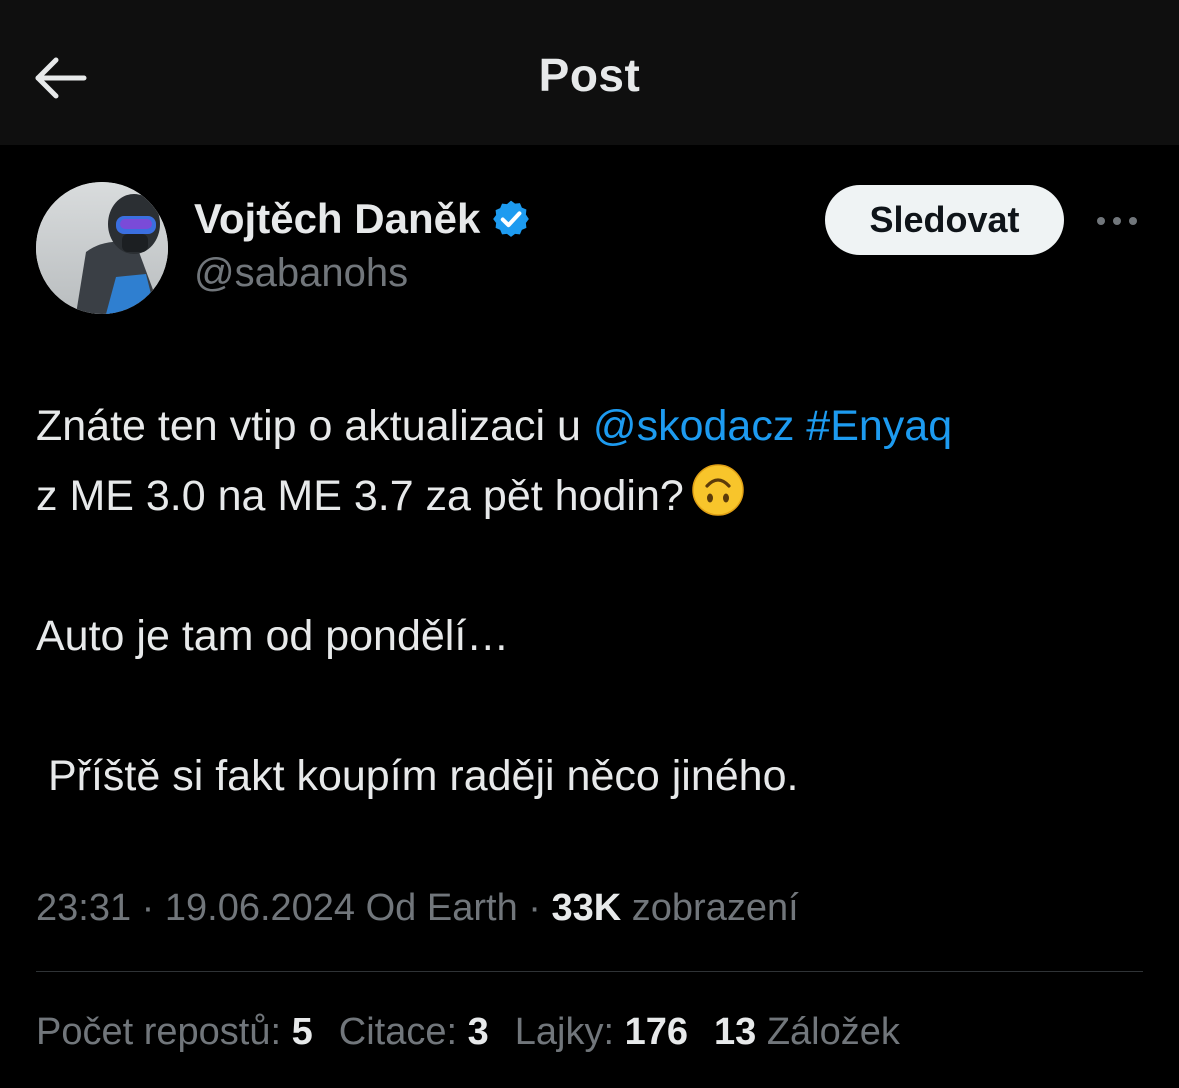 The height and width of the screenshot is (1088, 1179). Describe the element at coordinates (360, 496) in the screenshot. I see `post-text-segment: z ME 3.0 na ME 3.7 za pět hodin?` at that location.